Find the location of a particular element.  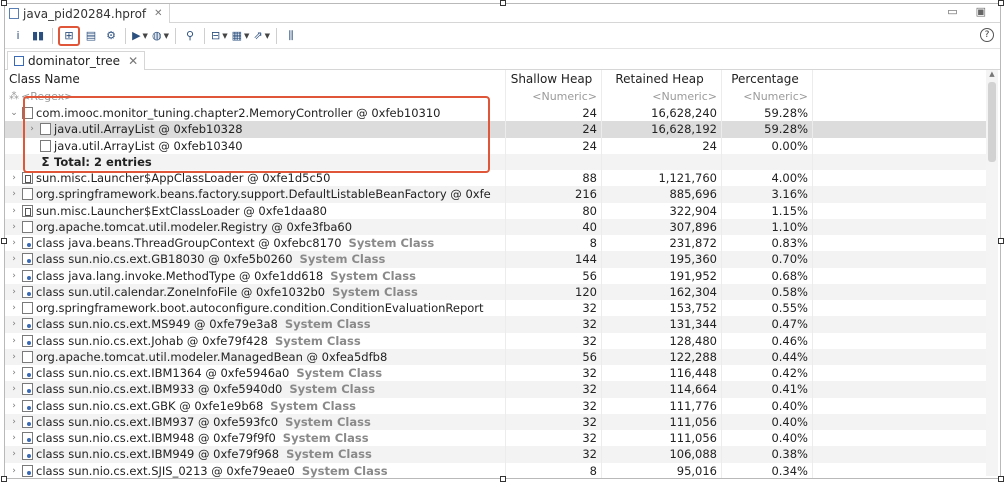

query-browser-button: ◍ ▼ is located at coordinates (160, 36).